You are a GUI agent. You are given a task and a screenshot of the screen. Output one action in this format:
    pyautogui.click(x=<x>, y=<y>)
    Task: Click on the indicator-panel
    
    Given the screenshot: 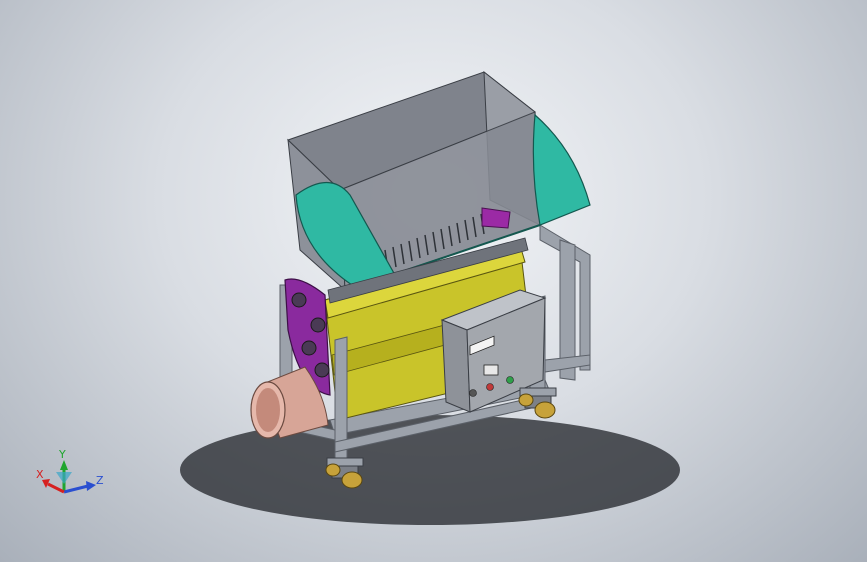 What is the action you would take?
    pyautogui.click(x=491, y=370)
    